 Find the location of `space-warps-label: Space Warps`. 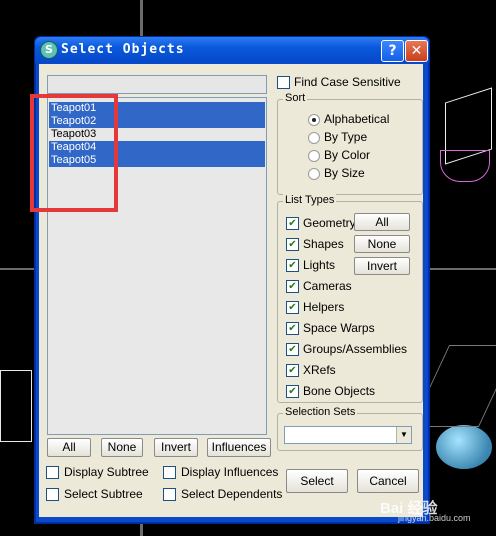

space-warps-label: Space Warps is located at coordinates (339, 328).